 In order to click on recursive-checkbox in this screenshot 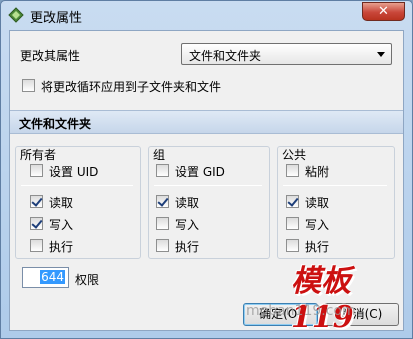, I will do `click(28, 85)`.